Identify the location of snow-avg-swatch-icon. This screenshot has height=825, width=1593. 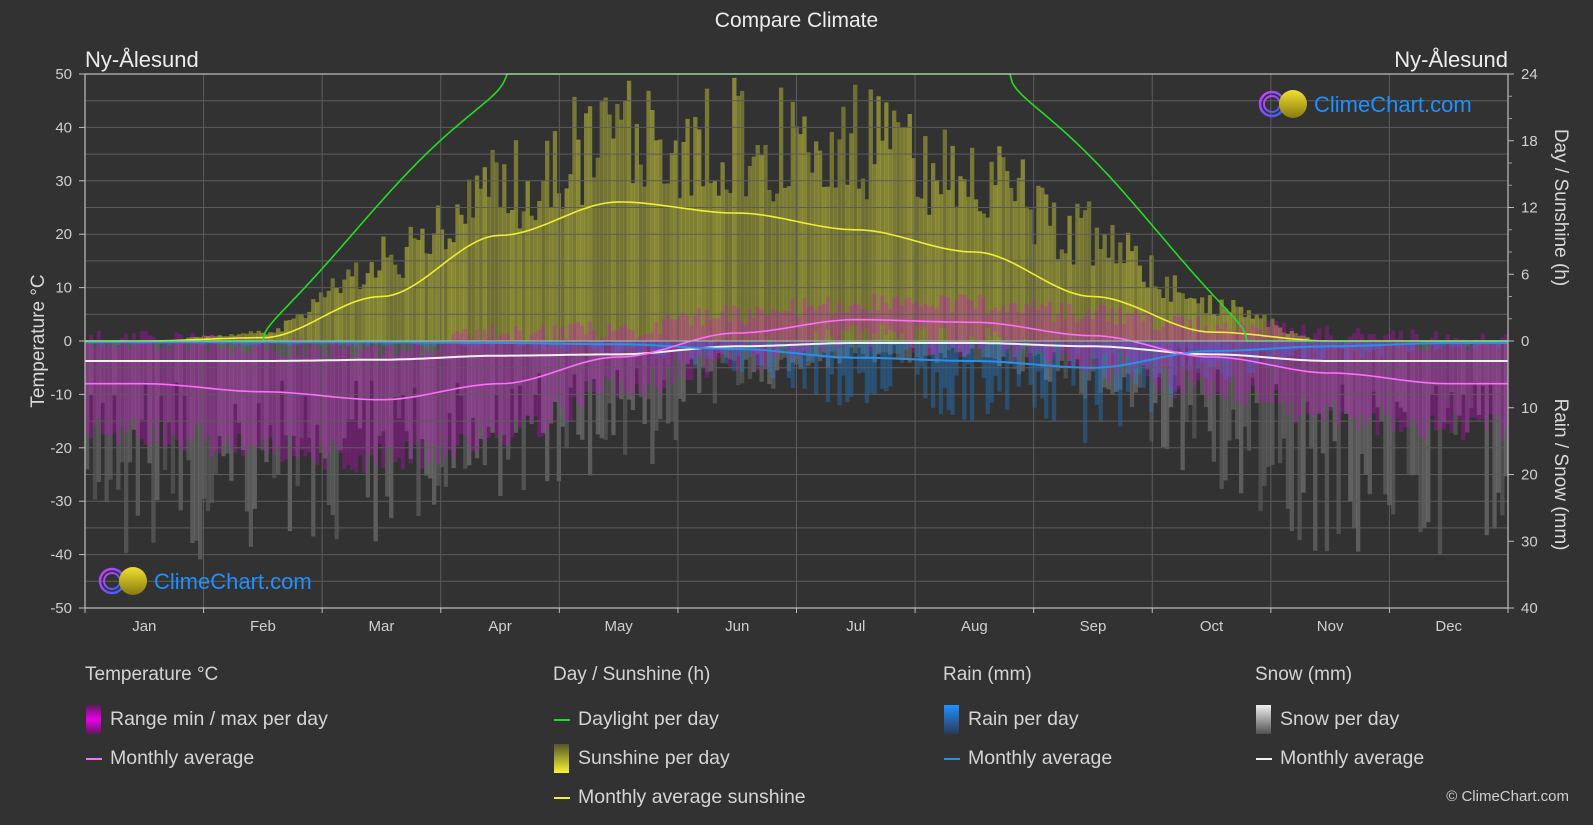
(1264, 758).